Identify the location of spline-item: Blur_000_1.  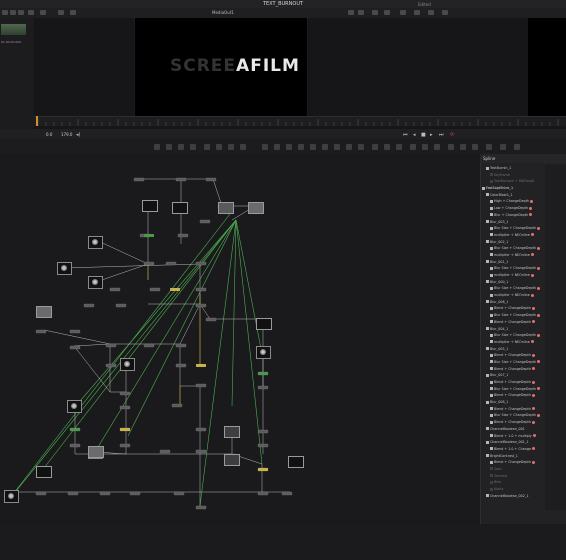
(513, 282).